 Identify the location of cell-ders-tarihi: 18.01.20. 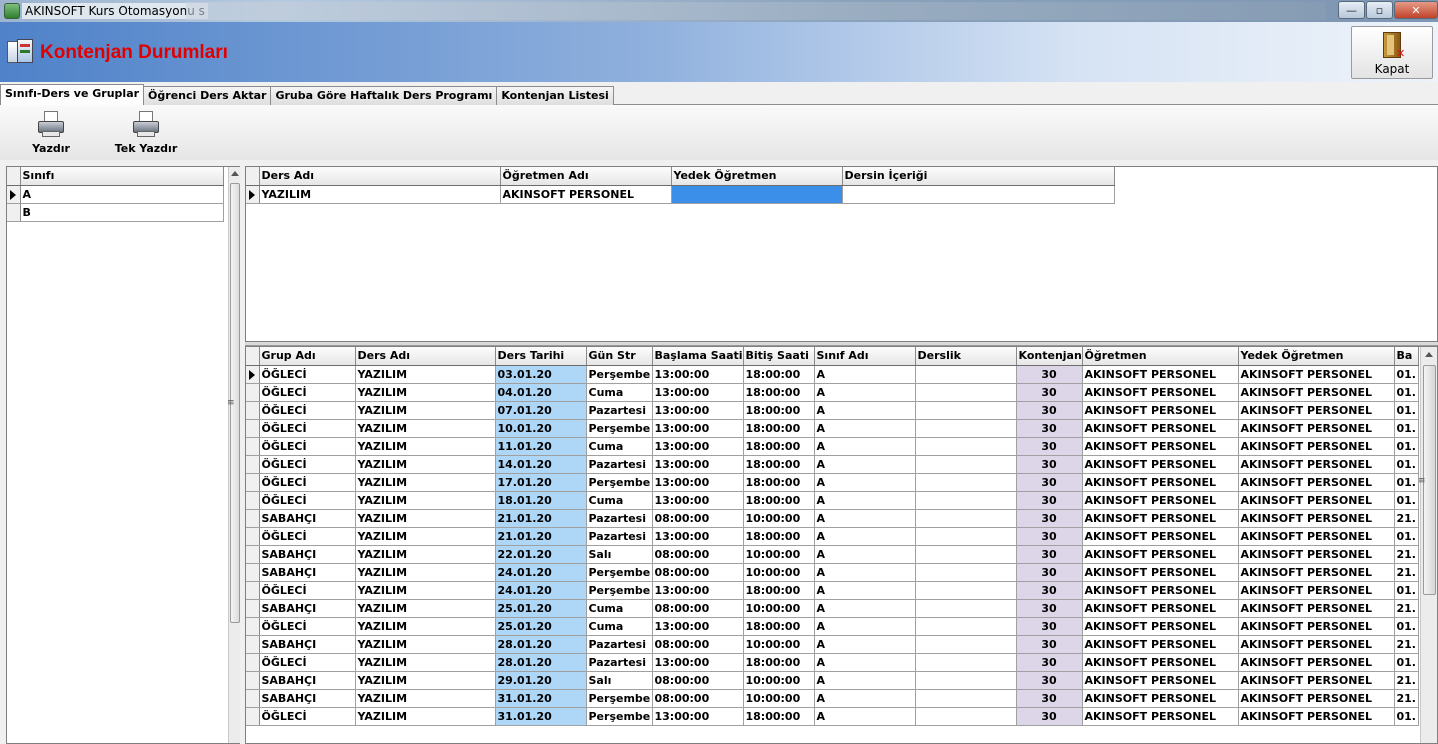
(541, 500).